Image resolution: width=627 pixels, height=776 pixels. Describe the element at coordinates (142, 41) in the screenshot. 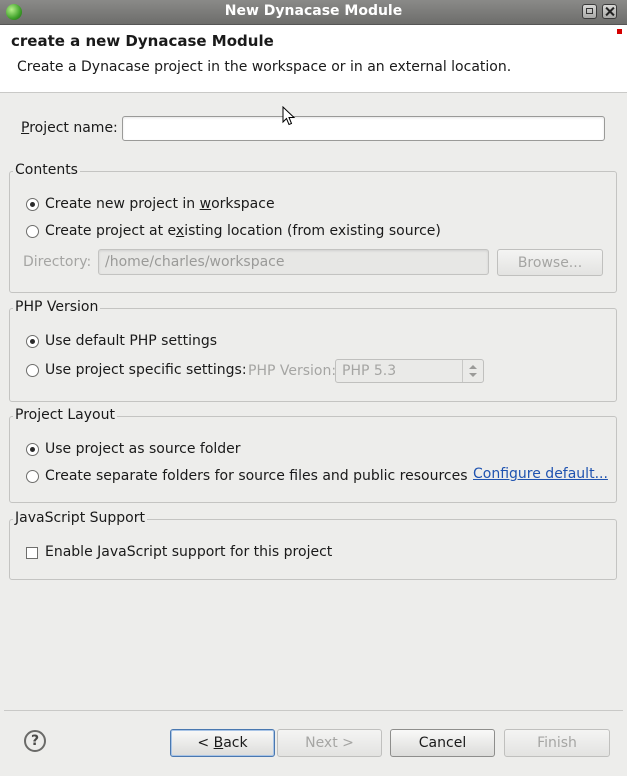

I see `wizard-title: create a new Dynacase Module` at that location.